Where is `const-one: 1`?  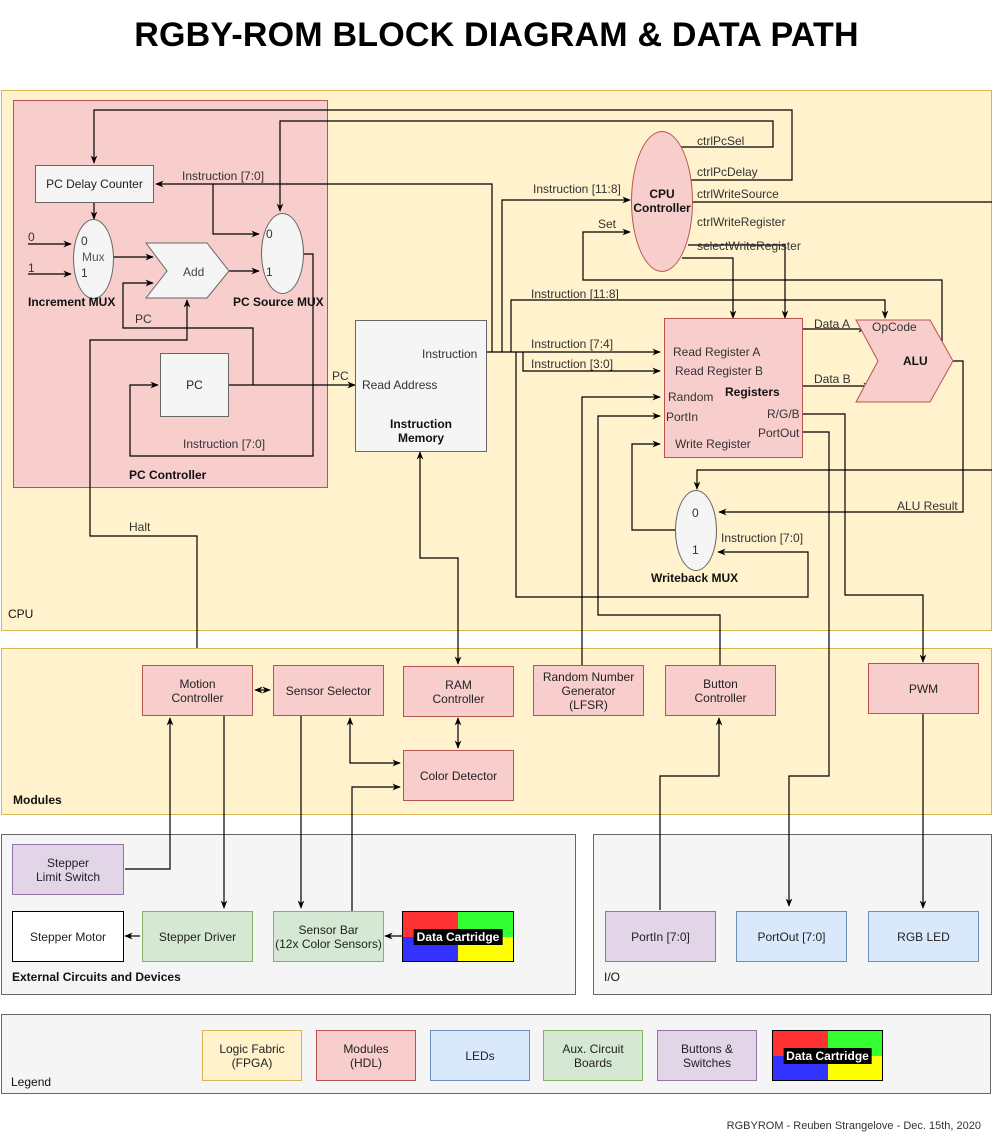 const-one: 1 is located at coordinates (31, 268).